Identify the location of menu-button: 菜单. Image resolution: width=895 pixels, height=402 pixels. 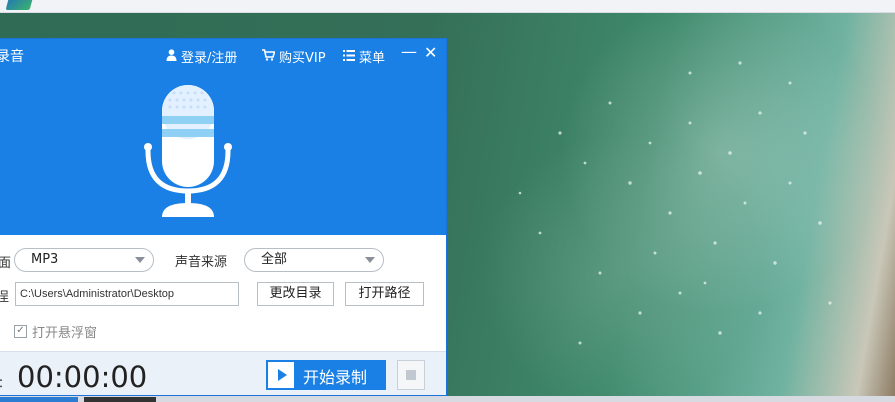
(364, 56).